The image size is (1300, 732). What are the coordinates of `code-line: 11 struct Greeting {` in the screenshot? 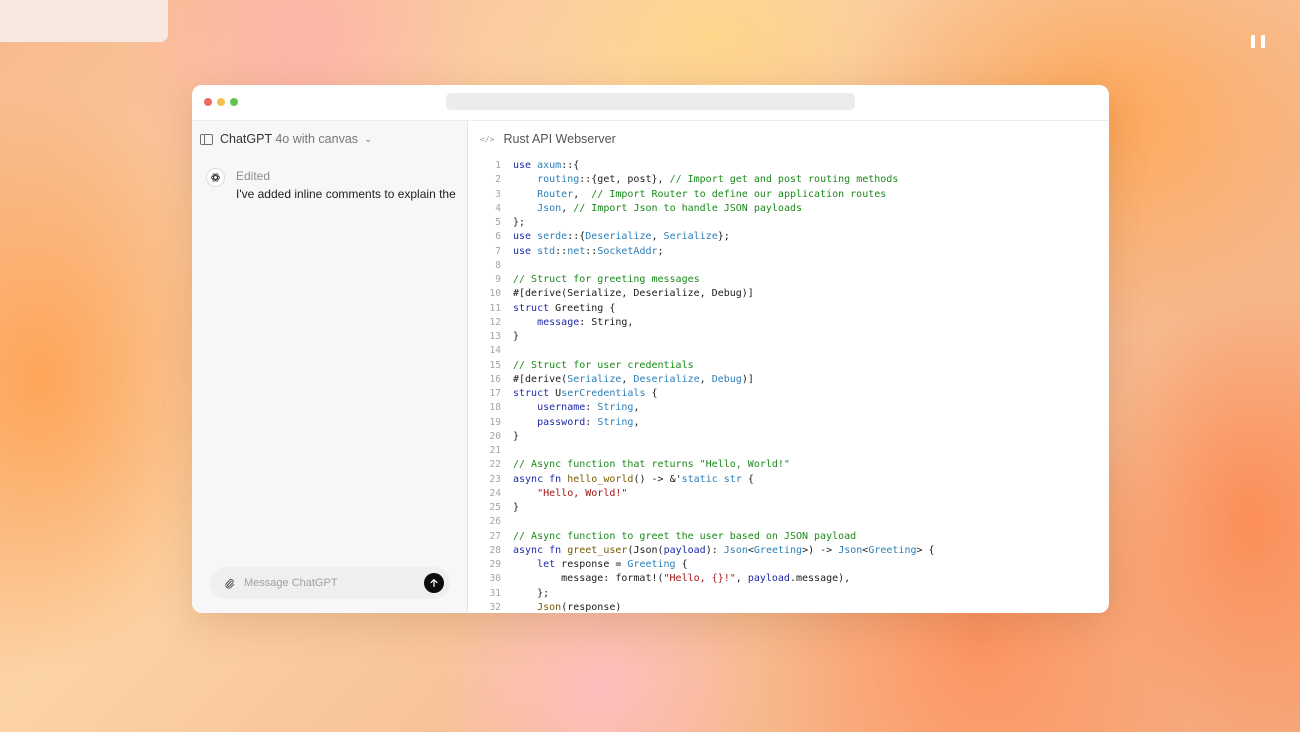 It's located at (788, 309).